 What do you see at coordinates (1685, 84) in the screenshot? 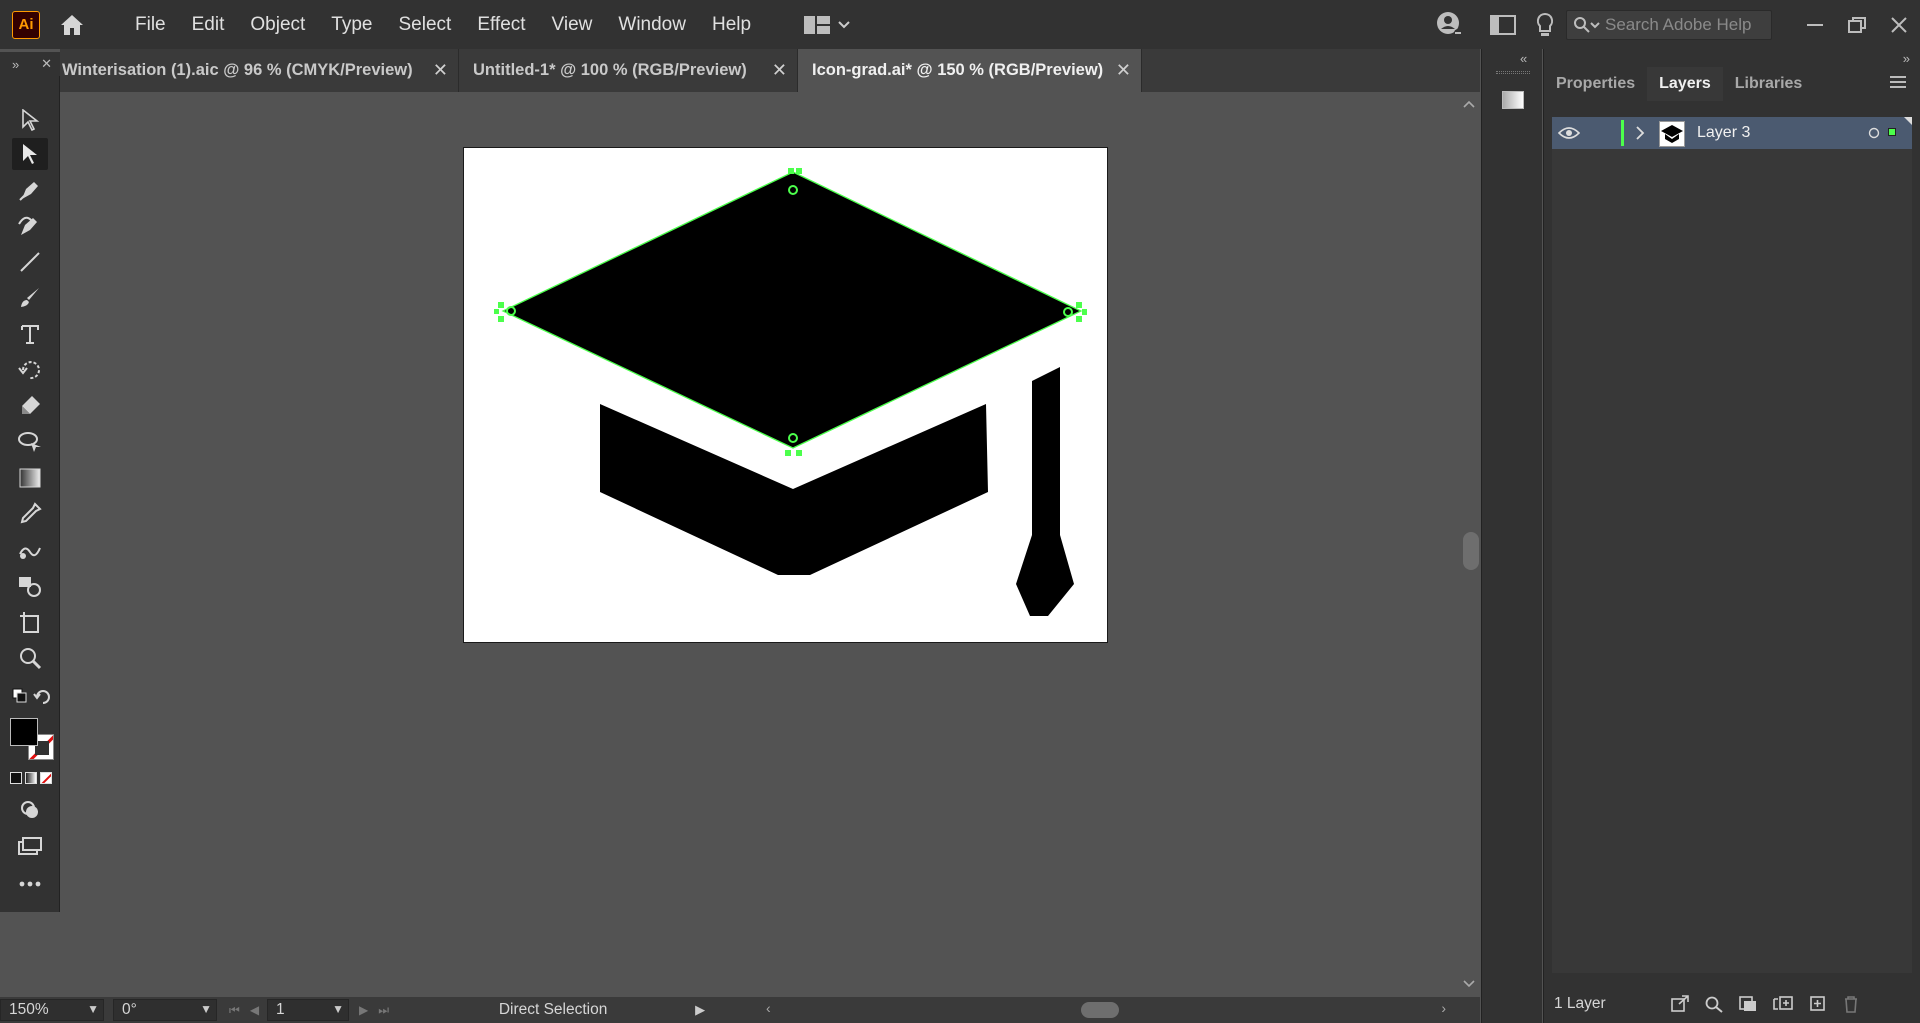
I see `tab-layers: Layers` at bounding box center [1685, 84].